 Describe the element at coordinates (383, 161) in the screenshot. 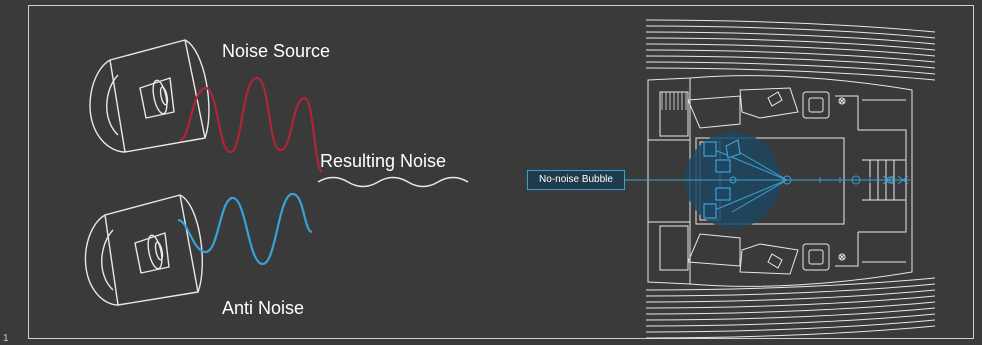

I see `resulting-noise-label: Resulting Noise` at that location.